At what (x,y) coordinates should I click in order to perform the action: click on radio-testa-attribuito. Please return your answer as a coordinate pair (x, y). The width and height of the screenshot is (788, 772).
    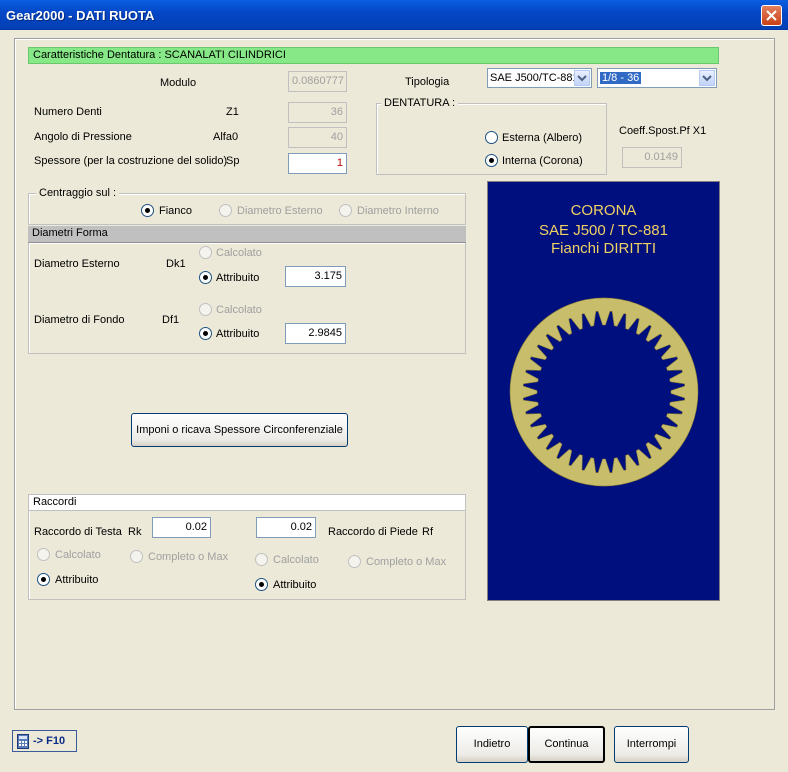
    Looking at the image, I should click on (43, 579).